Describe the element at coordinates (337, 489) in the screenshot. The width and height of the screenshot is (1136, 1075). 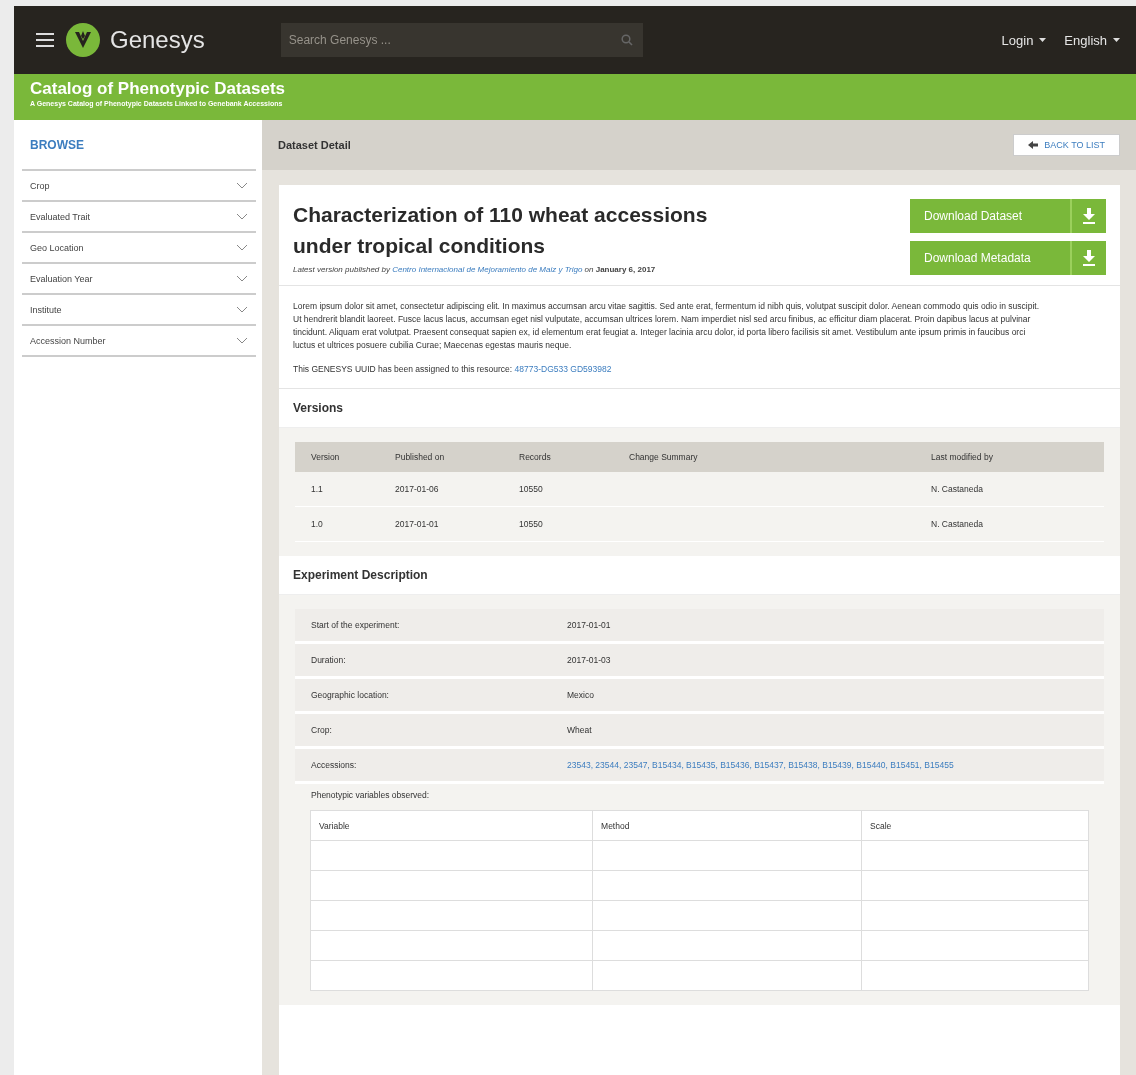
I see `table-cell: 1.1` at that location.